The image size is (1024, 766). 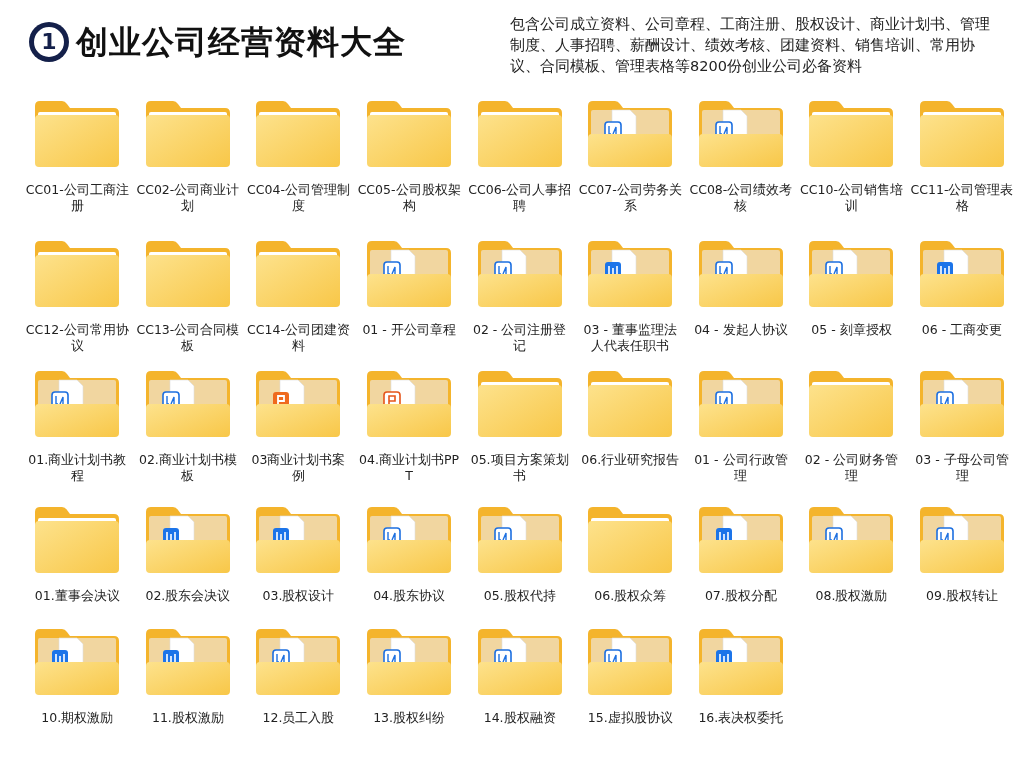 I want to click on folder-name: 07.股权分配, so click(x=740, y=596).